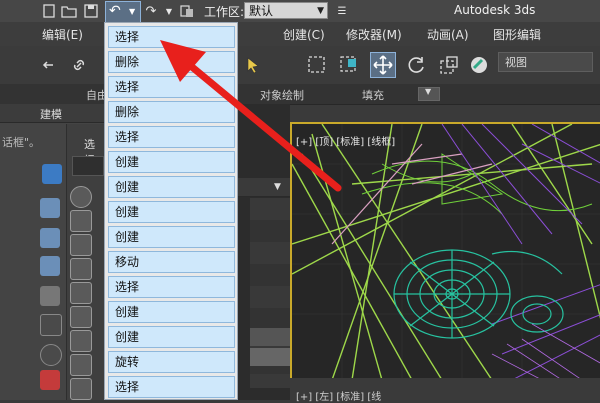  Describe the element at coordinates (62, 34) in the screenshot. I see `menu-edit: 编辑(E)` at that location.